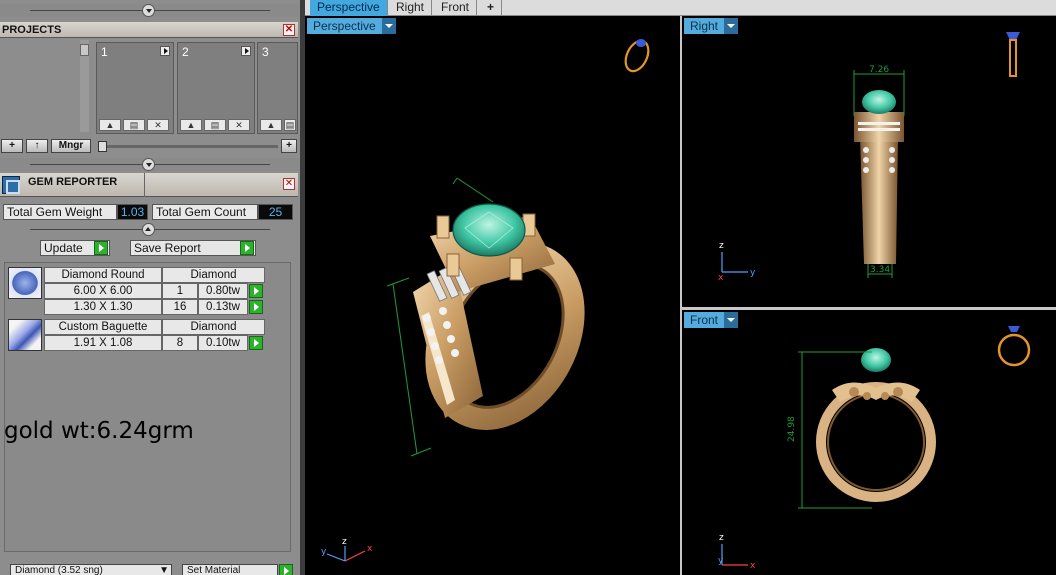  I want to click on panel-splitter-top, so click(150, 10).